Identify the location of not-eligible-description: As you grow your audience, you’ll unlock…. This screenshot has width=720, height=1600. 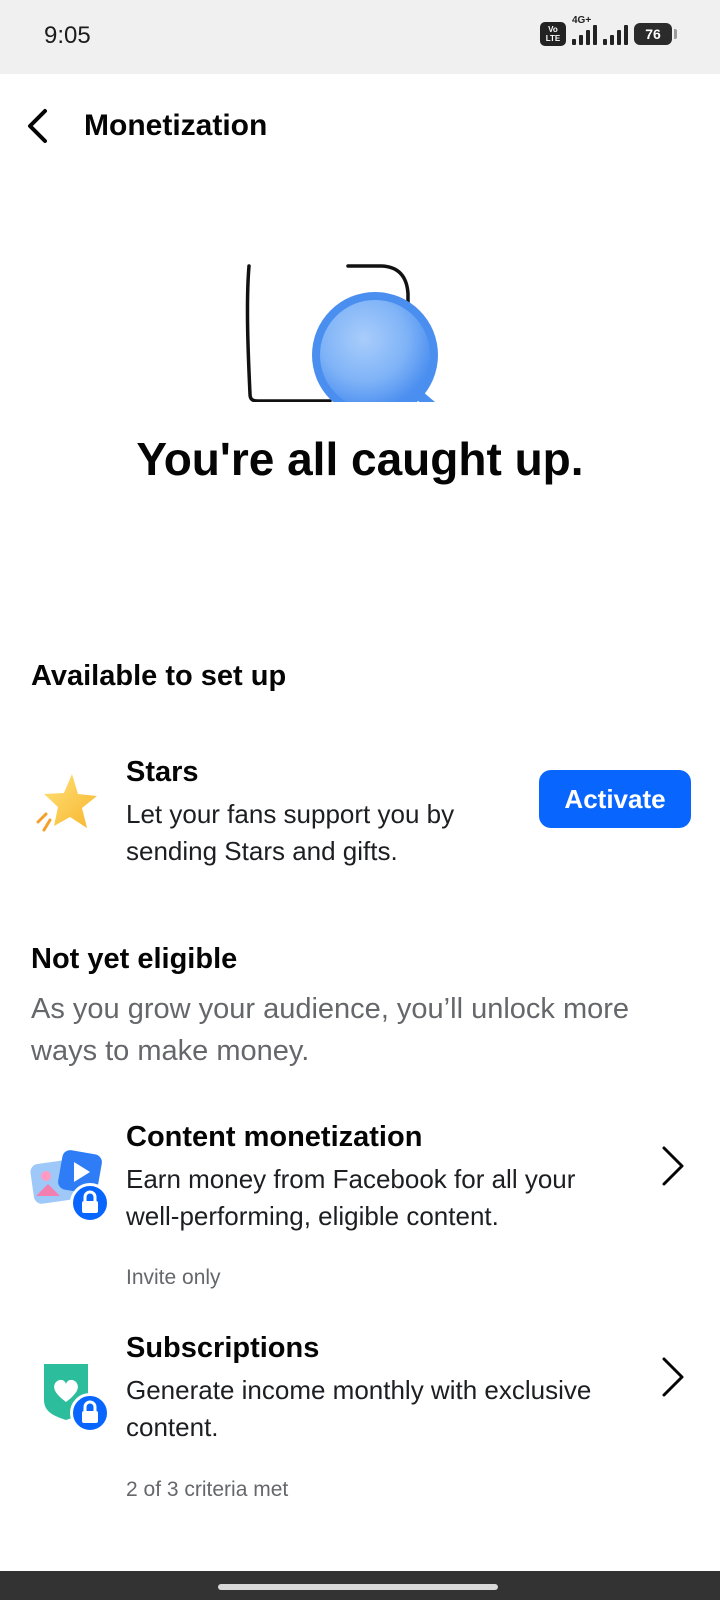
(330, 1030).